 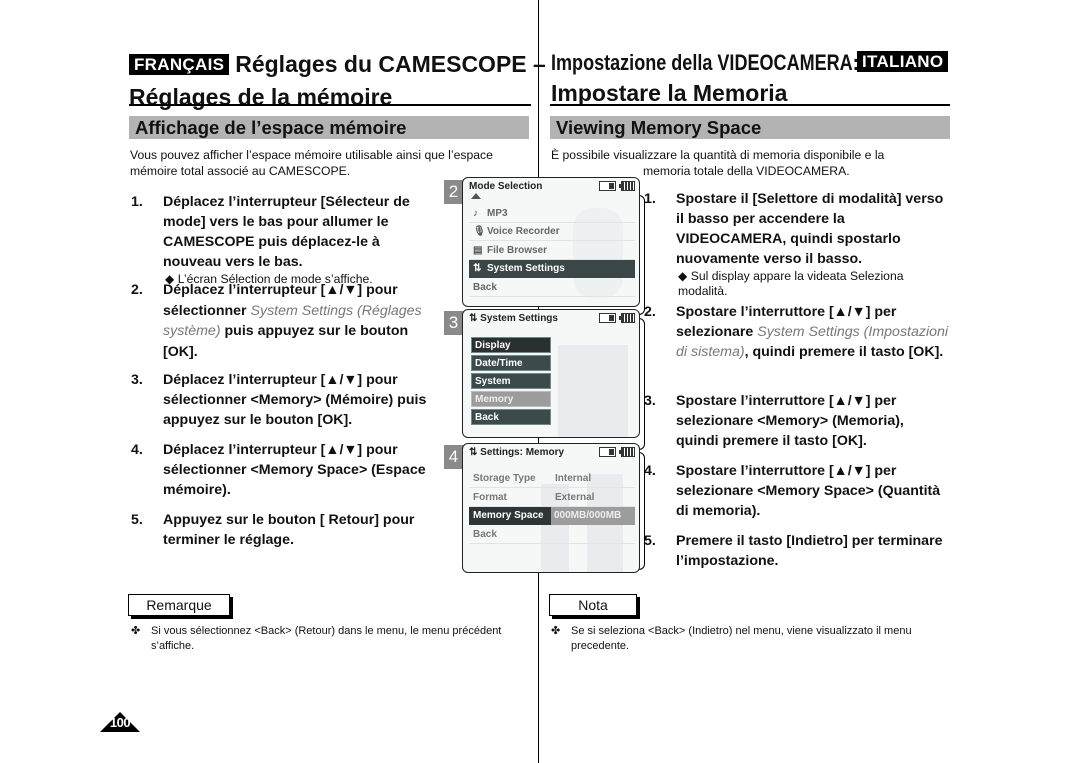 What do you see at coordinates (593, 391) in the screenshot?
I see `watermark` at bounding box center [593, 391].